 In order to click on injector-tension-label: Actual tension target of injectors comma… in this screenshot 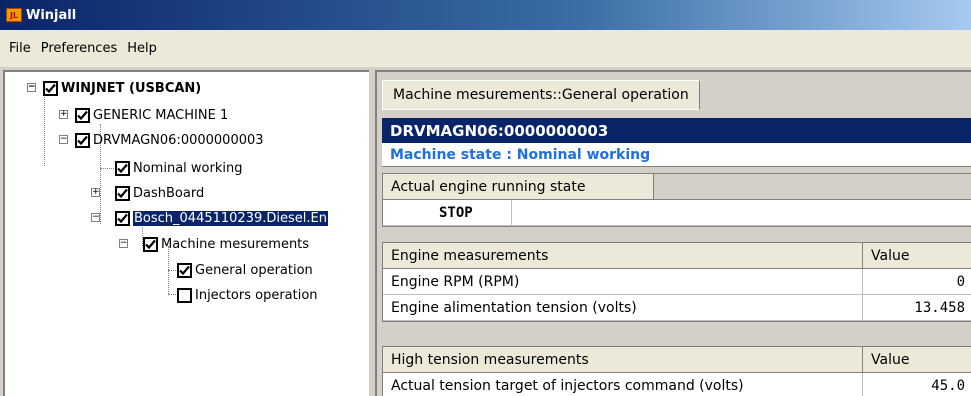, I will do `click(623, 384)`.